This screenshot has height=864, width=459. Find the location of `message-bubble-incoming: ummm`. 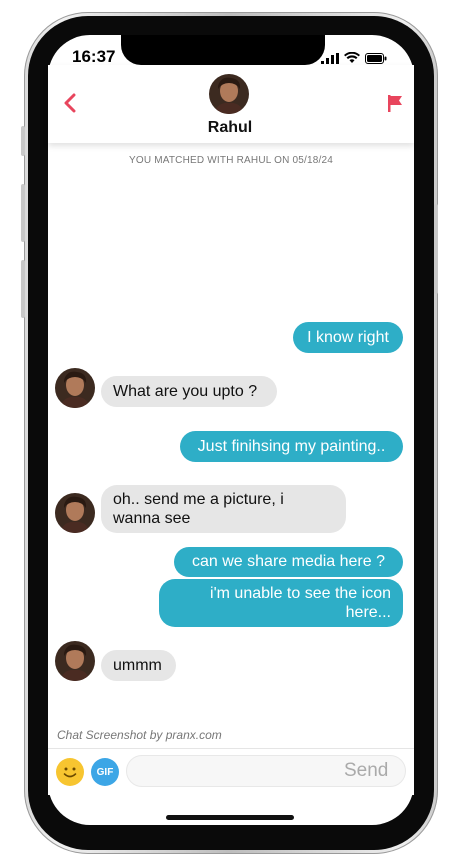

message-bubble-incoming: ummm is located at coordinates (138, 665).